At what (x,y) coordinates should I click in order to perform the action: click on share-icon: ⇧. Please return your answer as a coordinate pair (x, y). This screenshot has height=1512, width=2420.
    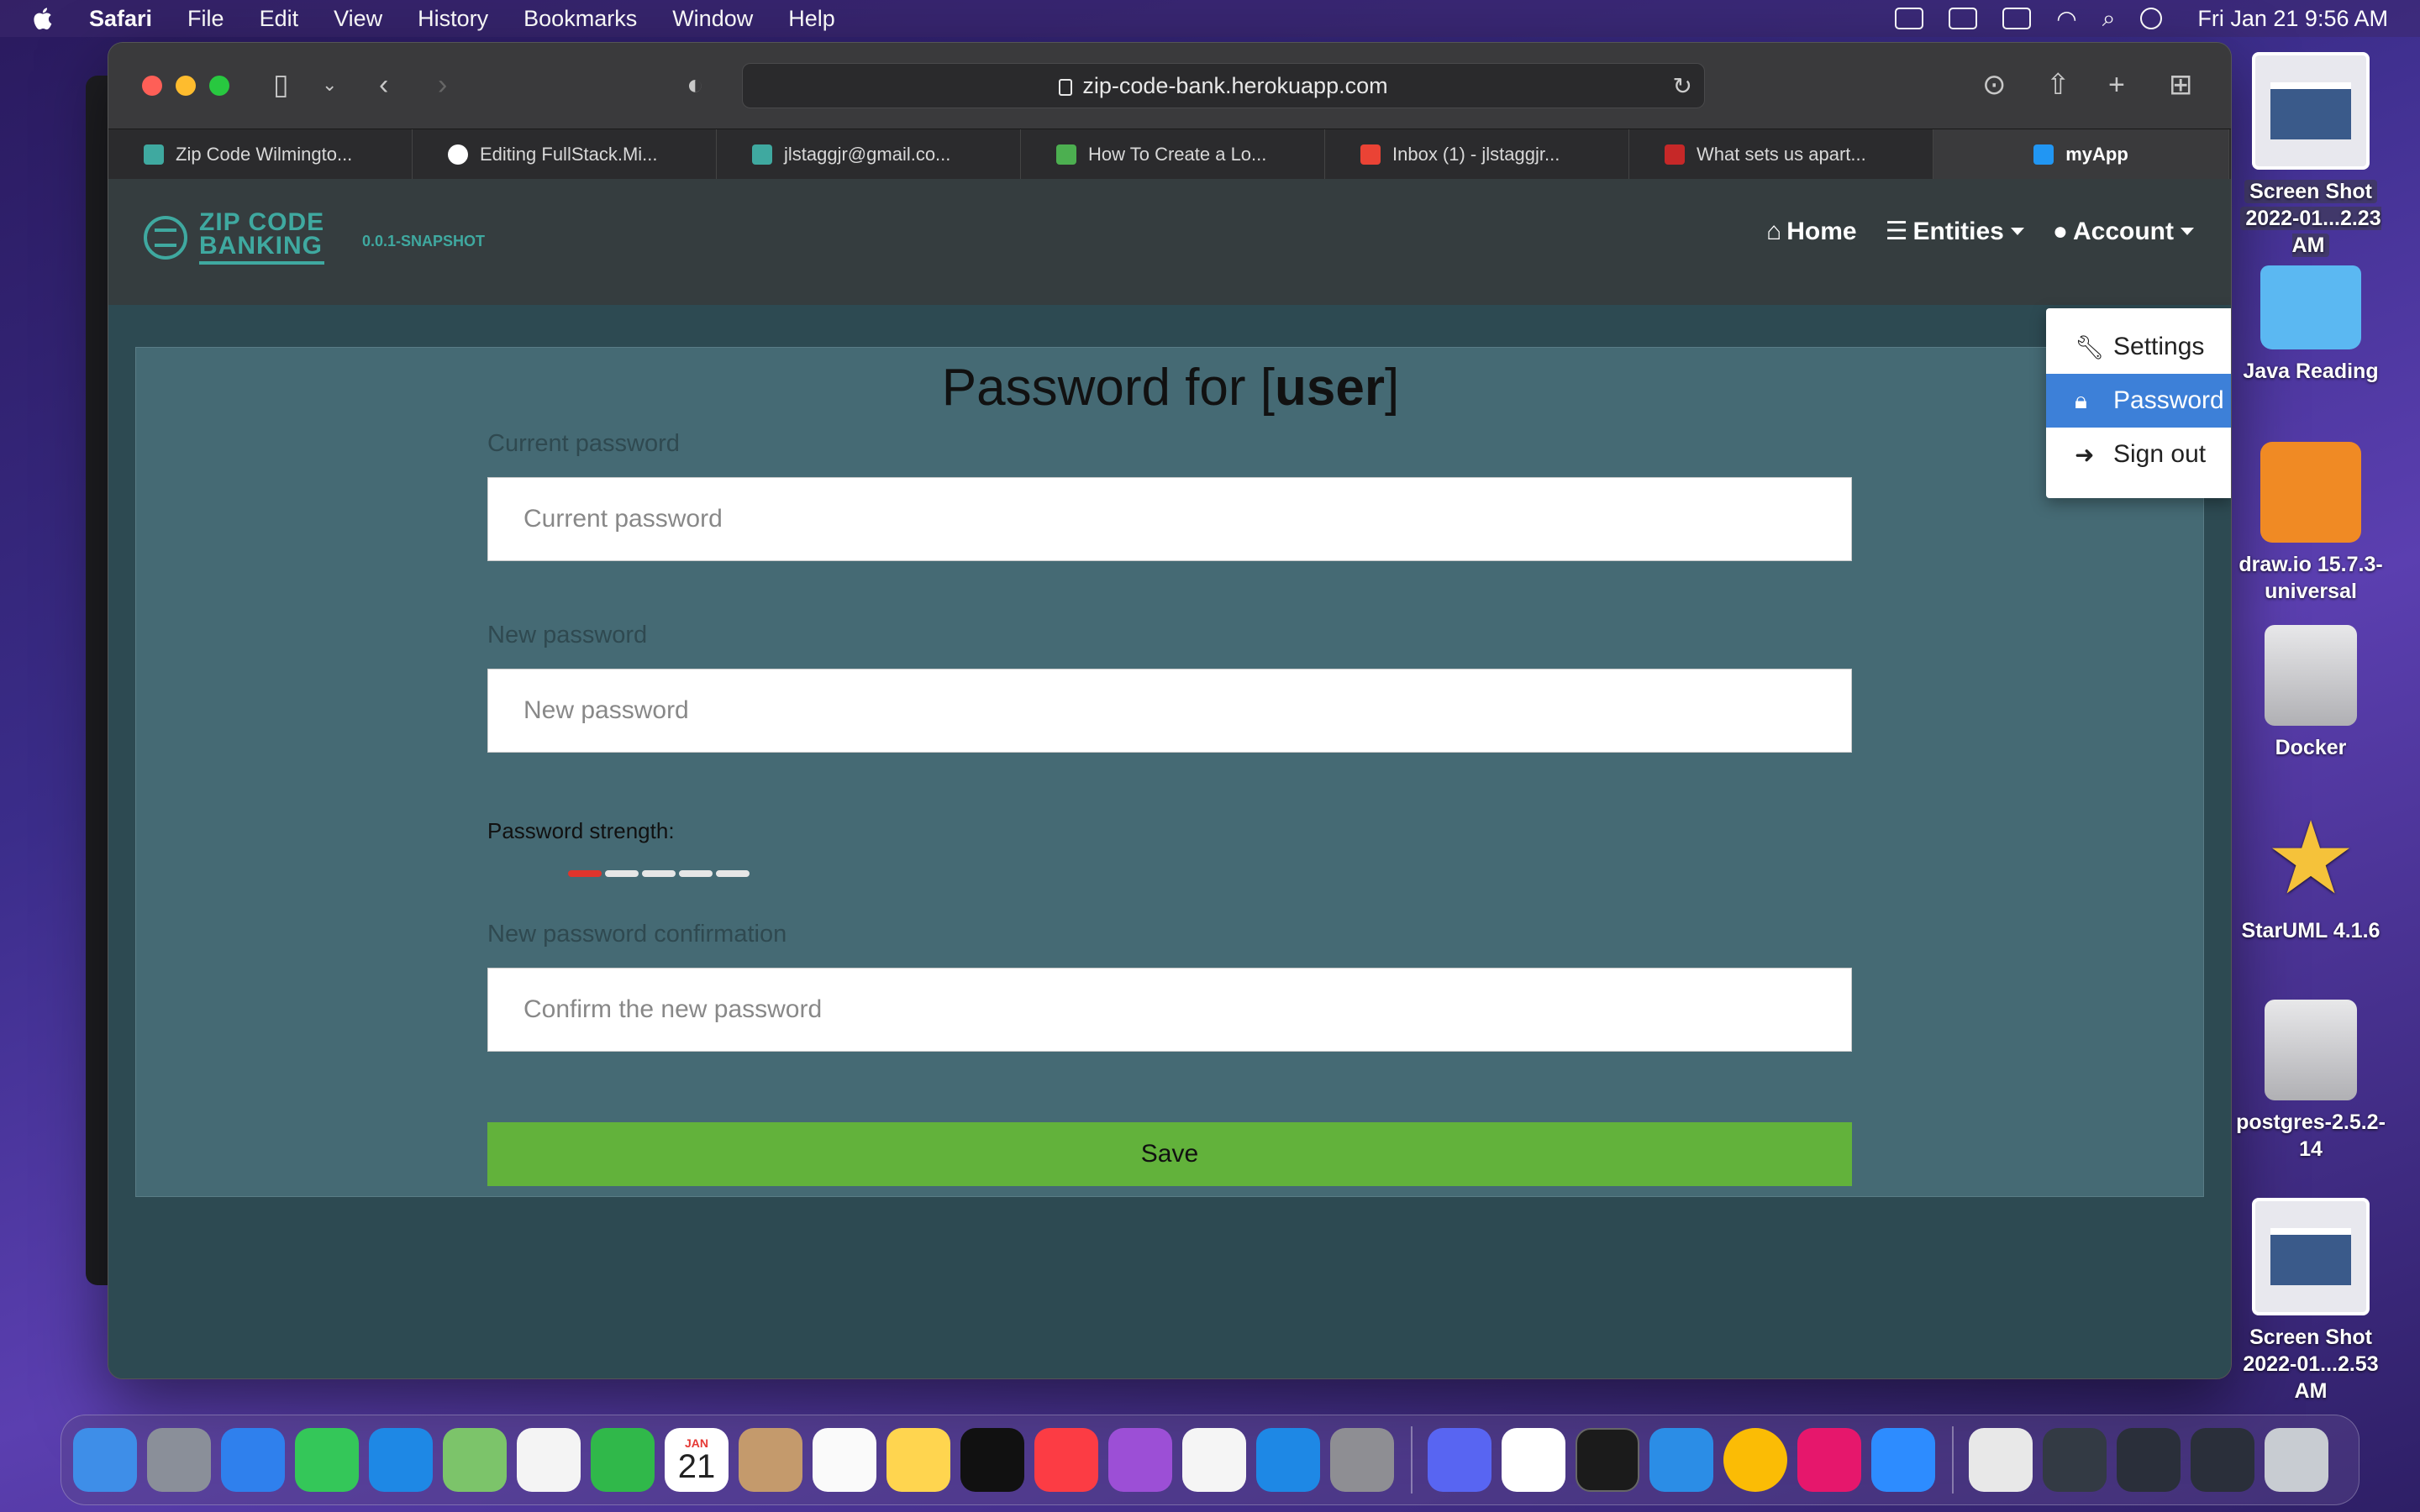
    Looking at the image, I should click on (2058, 85).